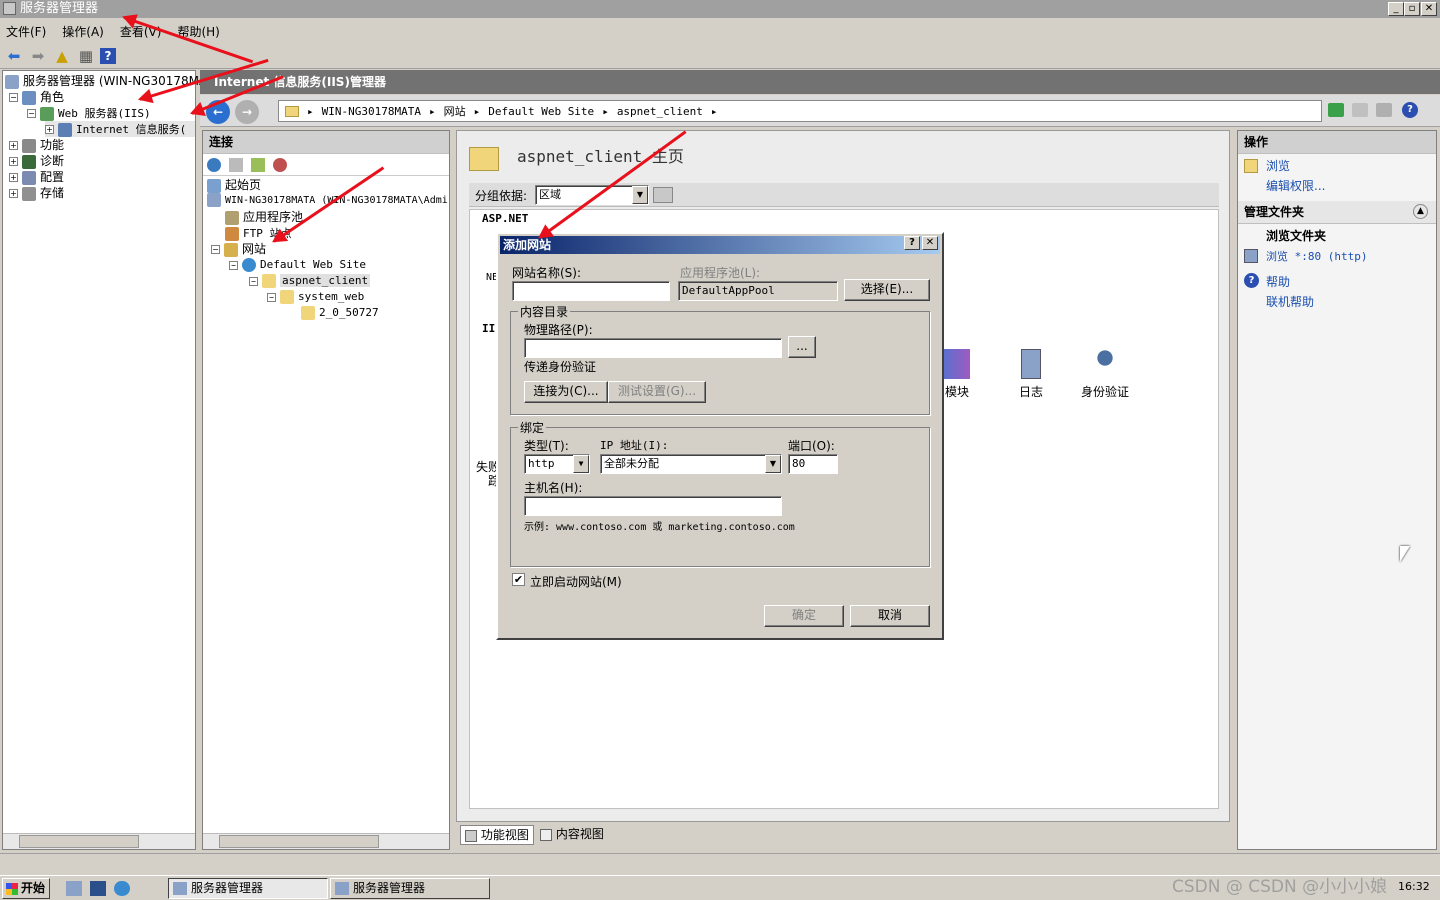 This screenshot has height=900, width=1440. Describe the element at coordinates (455, 111) in the screenshot. I see `breadcrumb-sites: 网站` at that location.